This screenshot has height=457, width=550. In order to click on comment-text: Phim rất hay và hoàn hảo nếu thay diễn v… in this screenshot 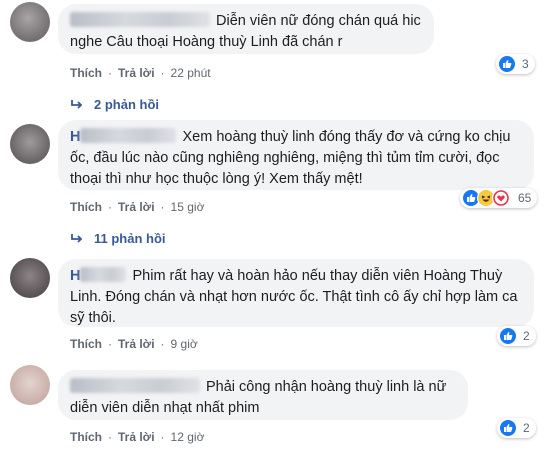, I will do `click(294, 297)`.